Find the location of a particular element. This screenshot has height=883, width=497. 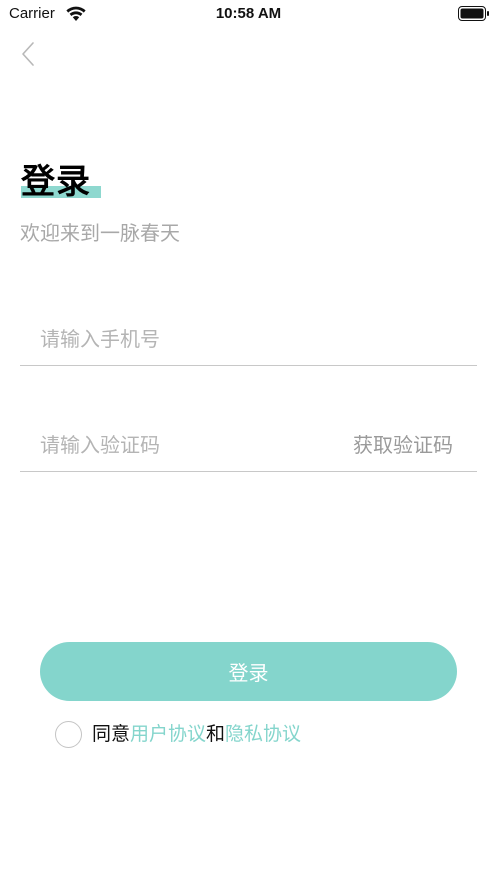

agree-checkbox is located at coordinates (68, 734).